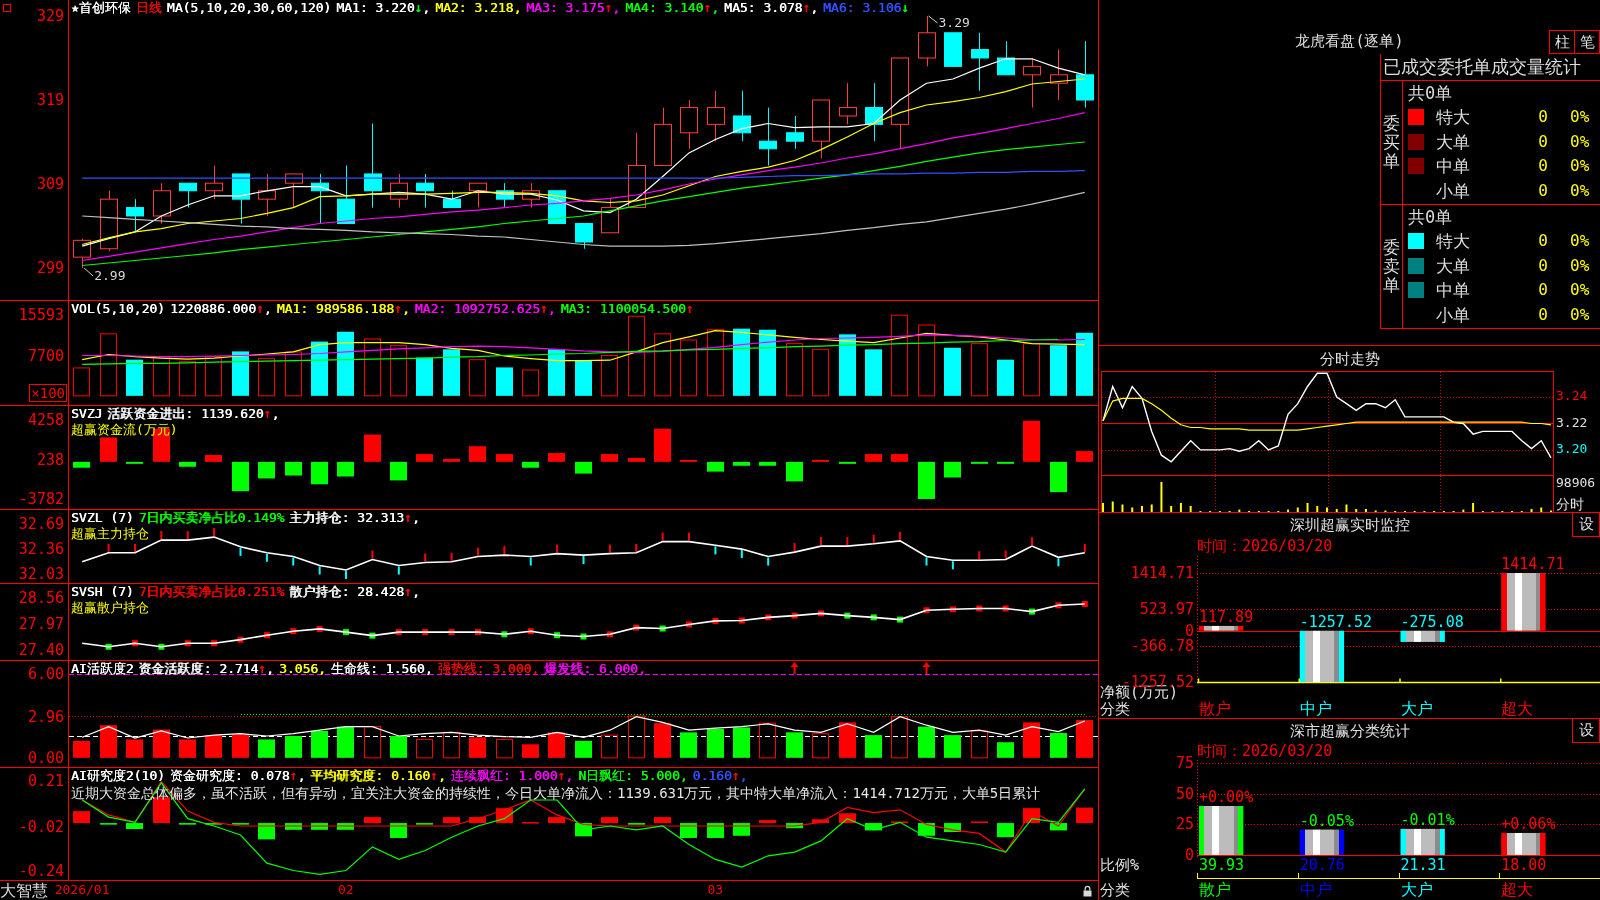  What do you see at coordinates (110, 533) in the screenshot?
I see `indicator-subtitle: 超赢主力持仓` at bounding box center [110, 533].